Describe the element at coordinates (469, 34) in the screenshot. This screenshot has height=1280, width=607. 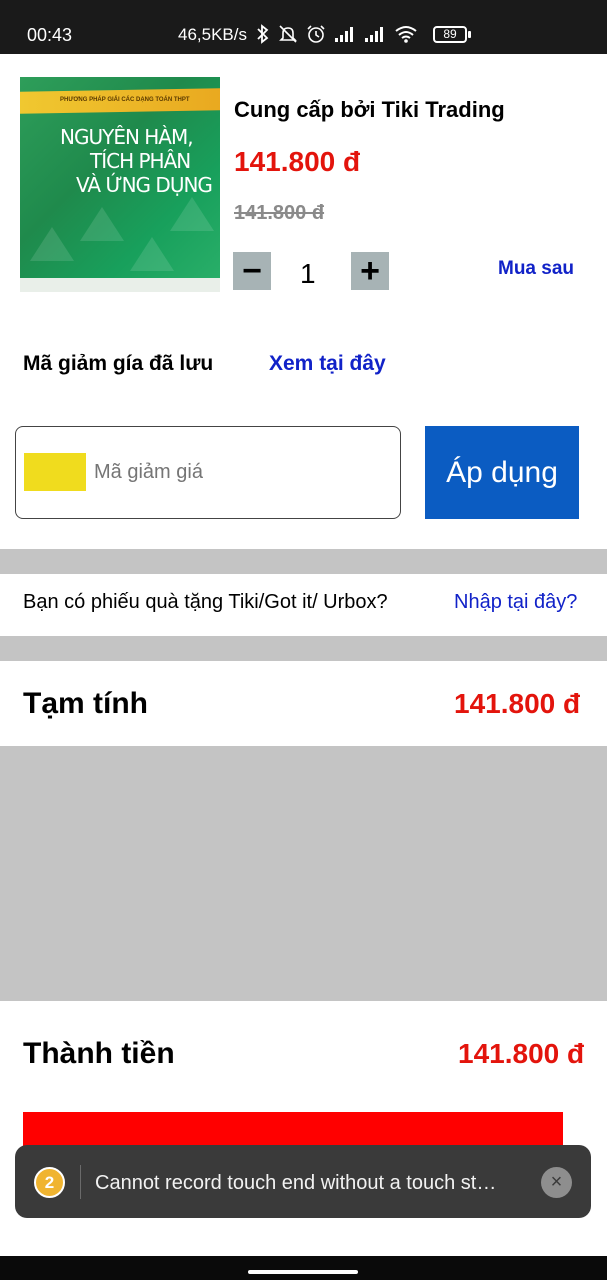
I see `battery-tip` at that location.